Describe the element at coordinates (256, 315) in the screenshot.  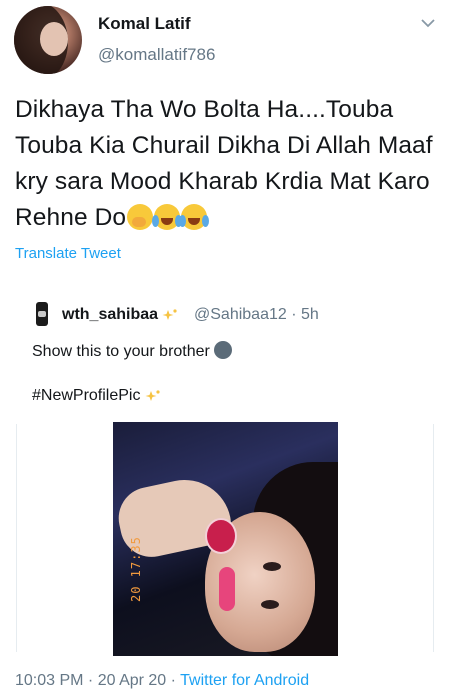
I see `quoted-handle-time: @Sahibaa12 · 5h` at that location.